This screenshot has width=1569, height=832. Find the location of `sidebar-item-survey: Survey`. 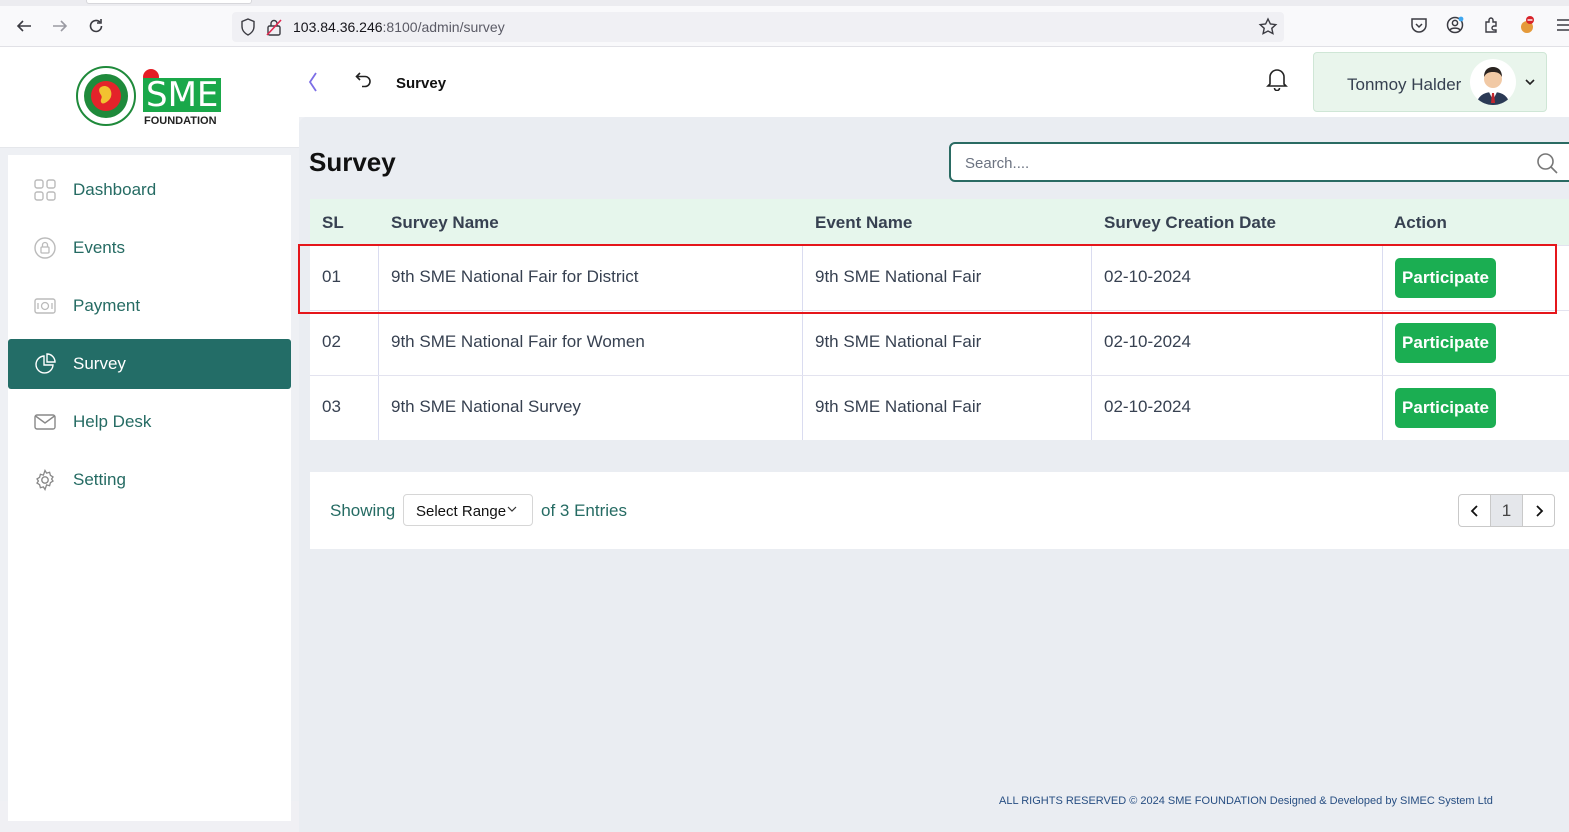

sidebar-item-survey: Survey is located at coordinates (149, 364).